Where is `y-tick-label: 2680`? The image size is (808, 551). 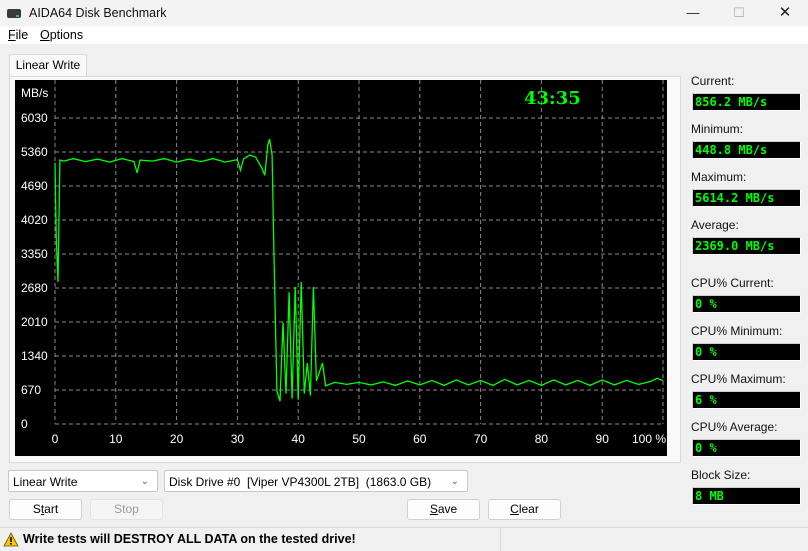 y-tick-label: 2680 is located at coordinates (34, 288).